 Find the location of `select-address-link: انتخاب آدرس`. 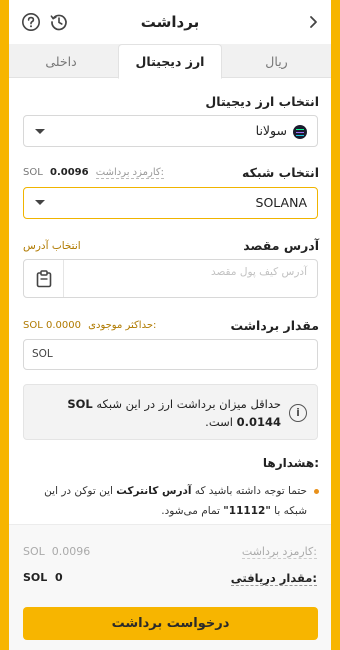

select-address-link: انتخاب آدرس is located at coordinates (52, 246).